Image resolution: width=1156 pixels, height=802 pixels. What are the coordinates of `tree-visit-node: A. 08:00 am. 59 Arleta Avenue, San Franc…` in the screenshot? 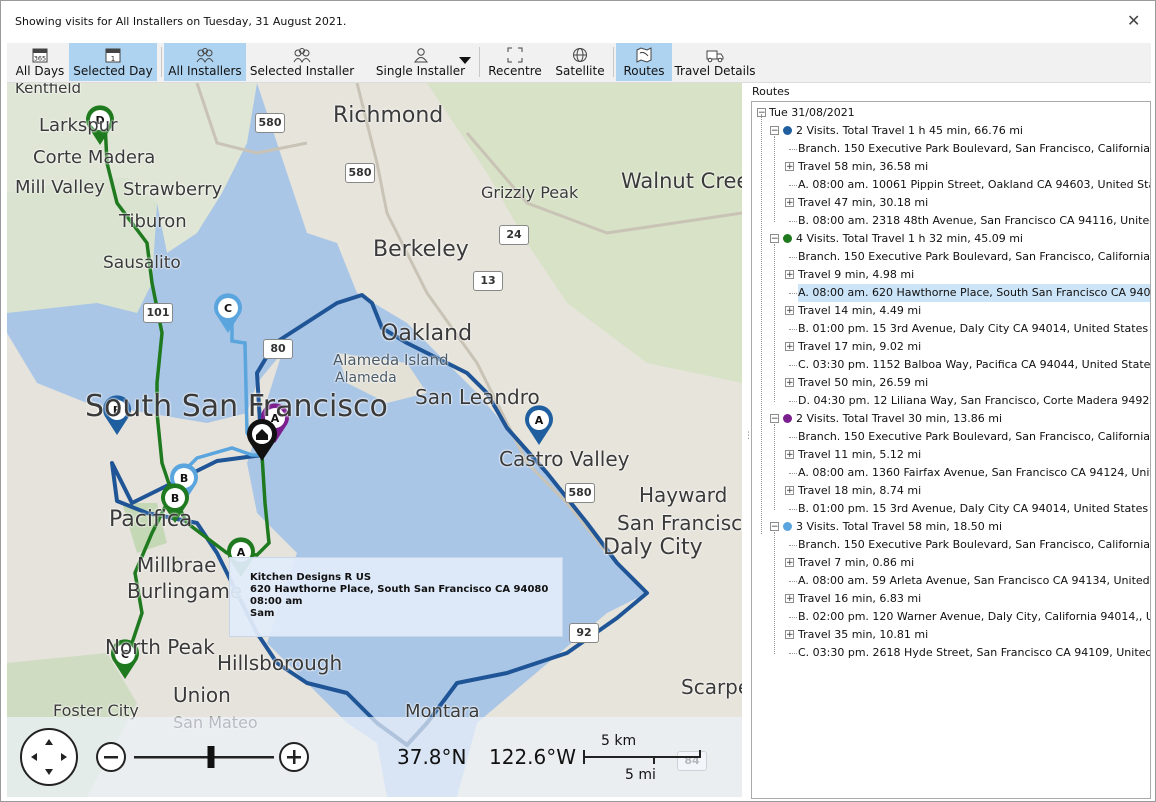 It's located at (974, 581).